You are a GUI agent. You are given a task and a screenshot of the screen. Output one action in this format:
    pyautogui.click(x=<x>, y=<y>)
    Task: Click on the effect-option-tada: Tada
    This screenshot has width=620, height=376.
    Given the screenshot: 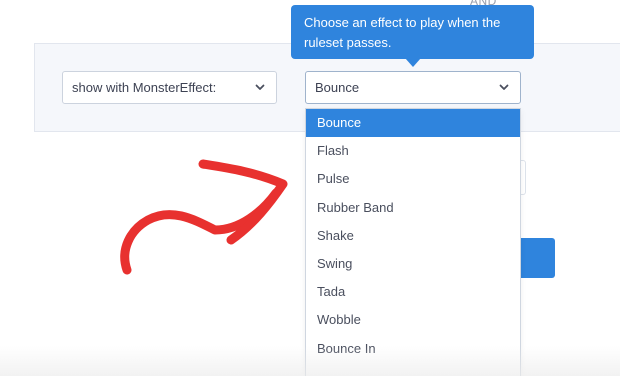 What is the action you would take?
    pyautogui.click(x=413, y=292)
    